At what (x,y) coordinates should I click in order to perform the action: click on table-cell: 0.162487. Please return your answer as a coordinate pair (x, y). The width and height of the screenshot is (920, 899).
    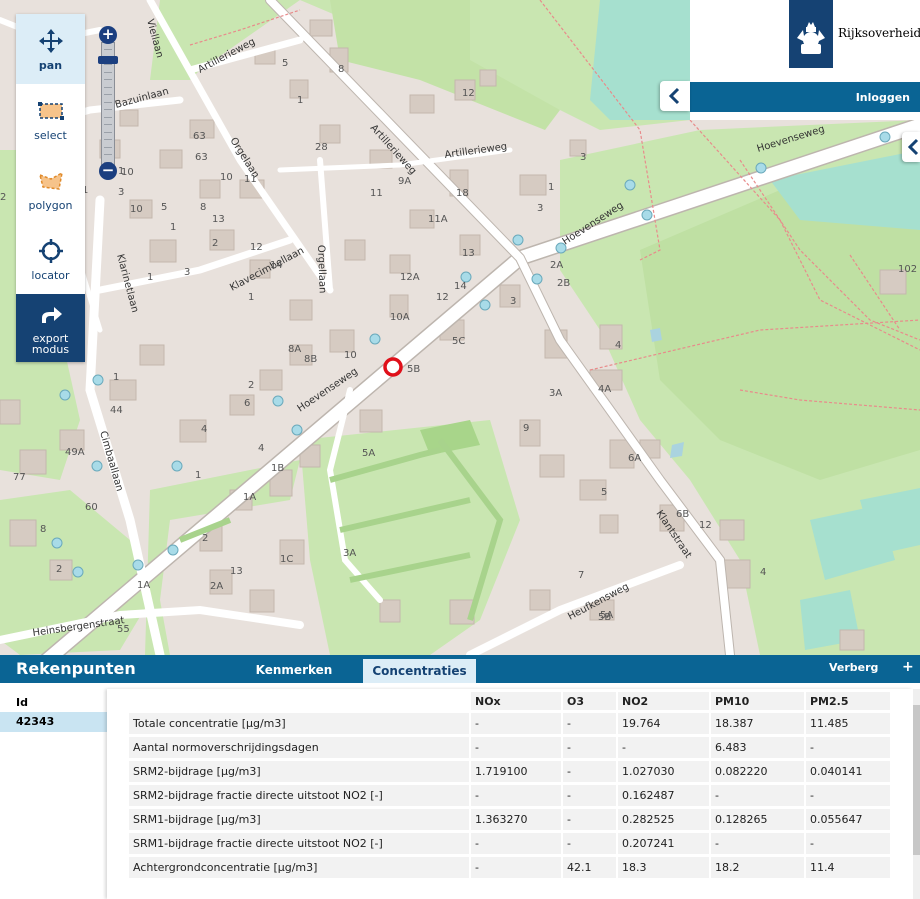
    Looking at the image, I should click on (663, 795).